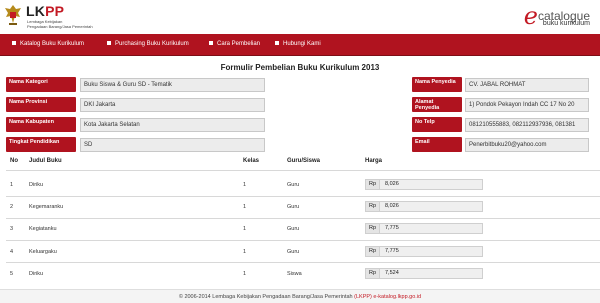 The image size is (600, 303). Describe the element at coordinates (12, 207) in the screenshot. I see `cell-no: 2` at that location.